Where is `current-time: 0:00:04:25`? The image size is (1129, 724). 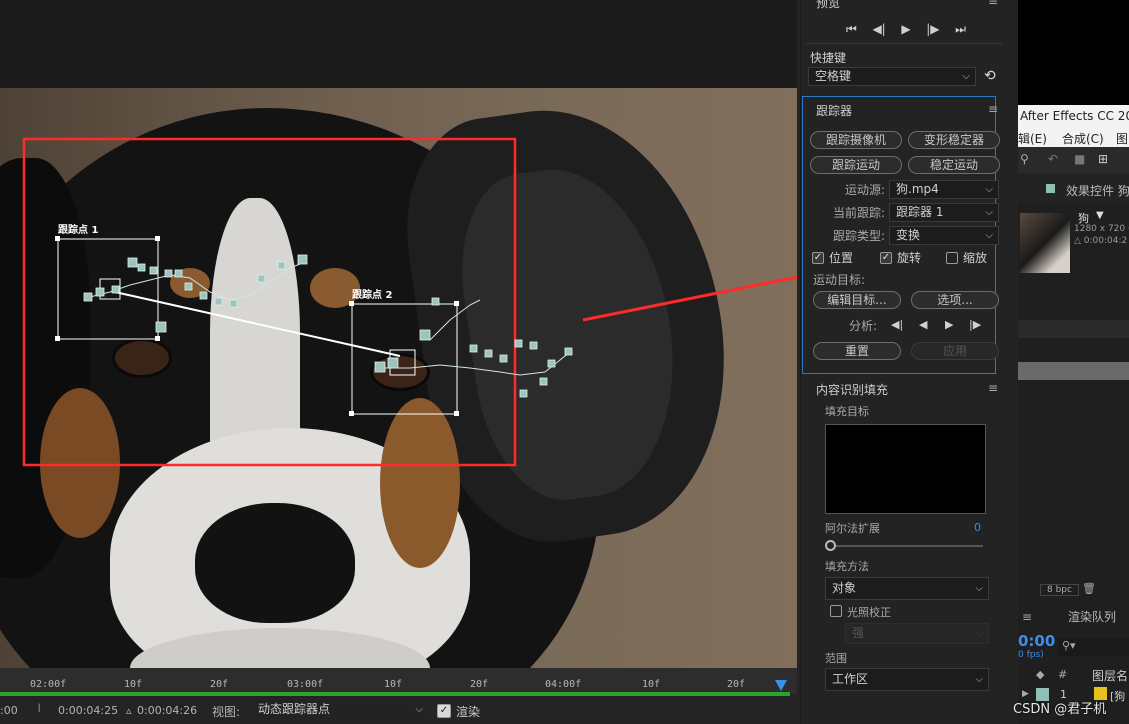 current-time: 0:00:04:25 is located at coordinates (88, 710).